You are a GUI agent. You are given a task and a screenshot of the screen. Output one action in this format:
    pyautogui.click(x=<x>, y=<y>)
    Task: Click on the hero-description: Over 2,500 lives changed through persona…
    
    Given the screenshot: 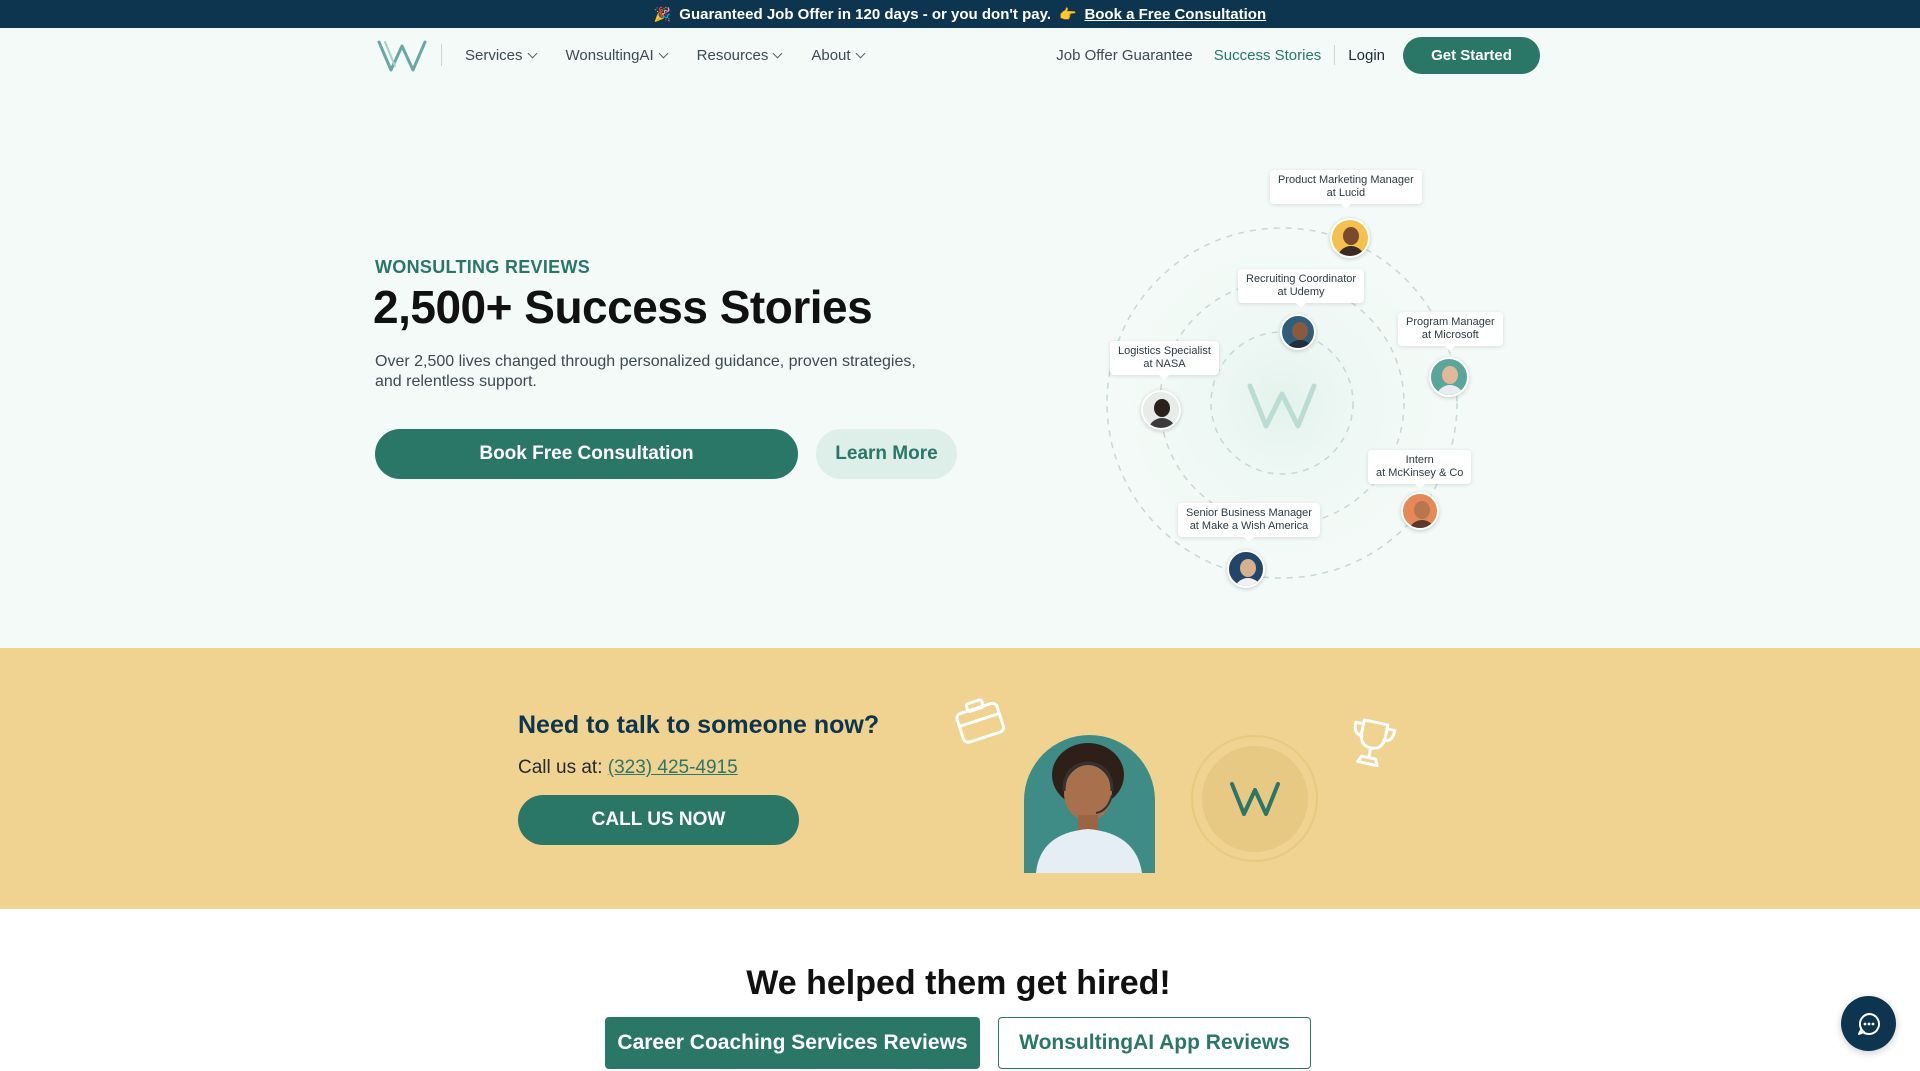 What is the action you would take?
    pyautogui.click(x=645, y=371)
    